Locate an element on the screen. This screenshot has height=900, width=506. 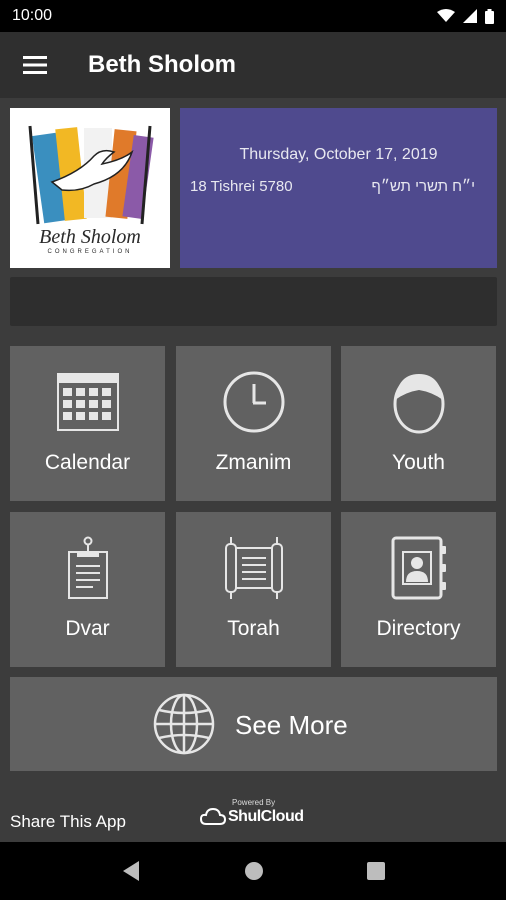
tile-label: Dvar is located at coordinates (87, 628).